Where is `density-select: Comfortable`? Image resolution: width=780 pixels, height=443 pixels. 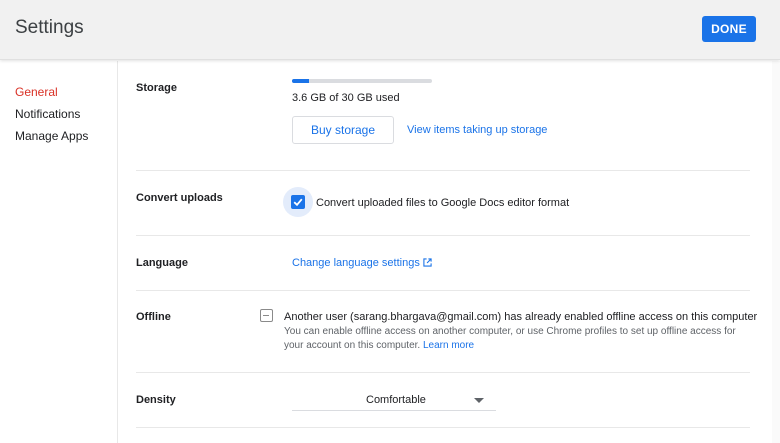 density-select: Comfortable is located at coordinates (394, 399).